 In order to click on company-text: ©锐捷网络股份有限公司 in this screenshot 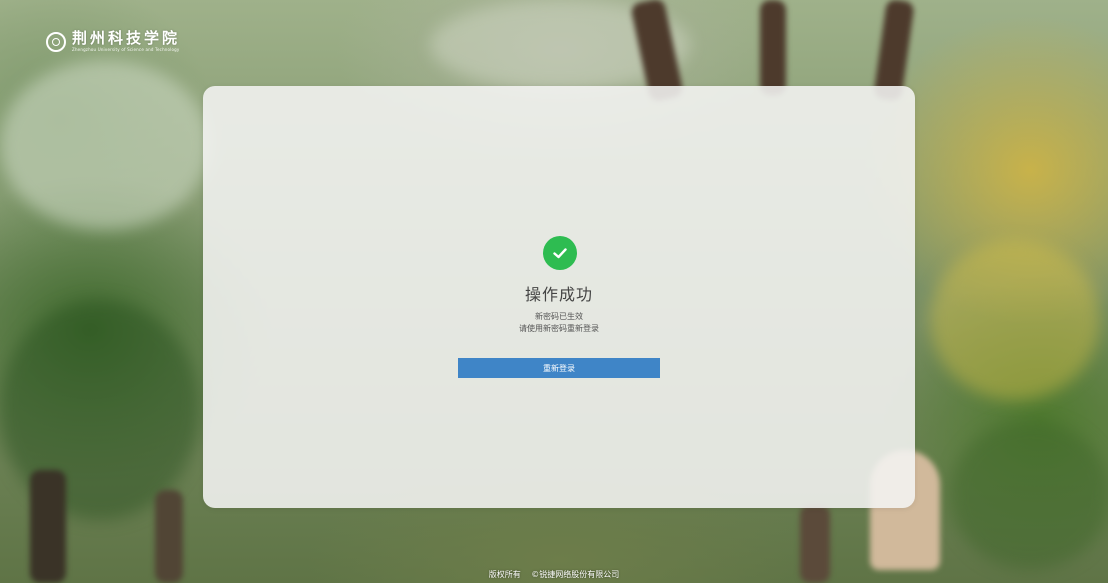, I will do `click(575, 574)`.